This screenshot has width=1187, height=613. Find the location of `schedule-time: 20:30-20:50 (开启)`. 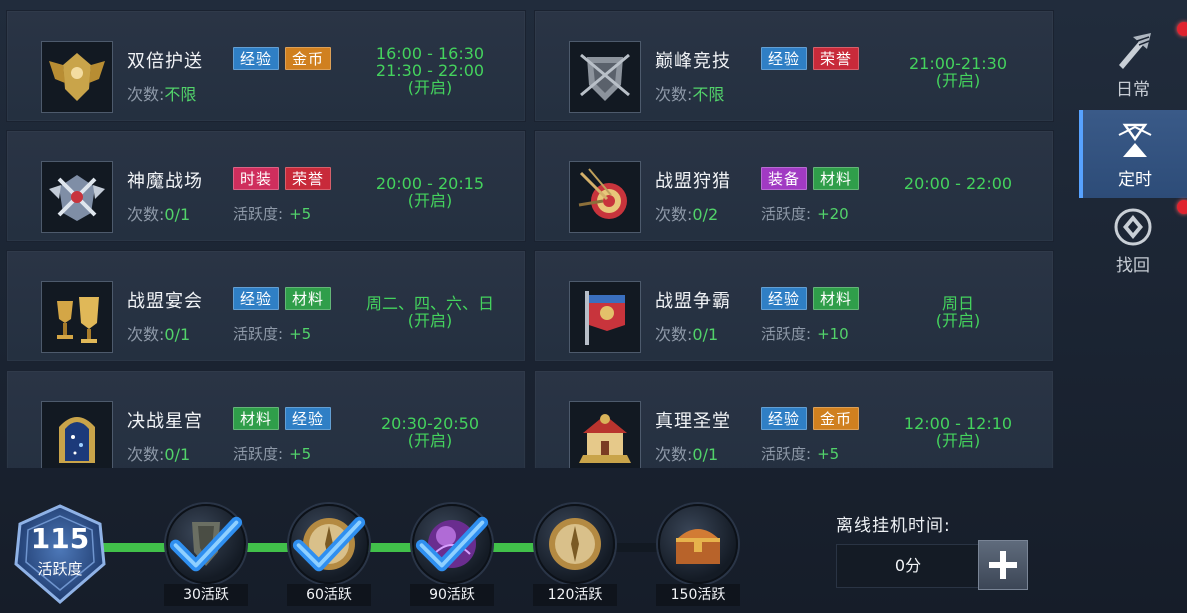

schedule-time: 20:30-20:50 (开启) is located at coordinates (430, 432).